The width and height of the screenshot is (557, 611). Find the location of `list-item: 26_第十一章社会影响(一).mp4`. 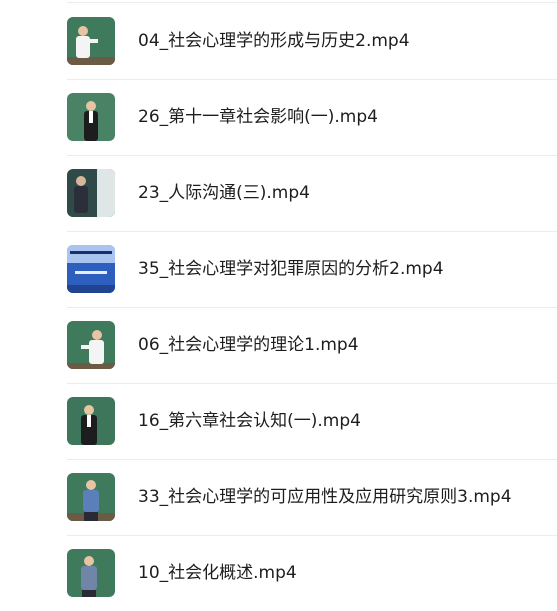

list-item: 26_第十一章社会影响(一).mp4 is located at coordinates (312, 117).